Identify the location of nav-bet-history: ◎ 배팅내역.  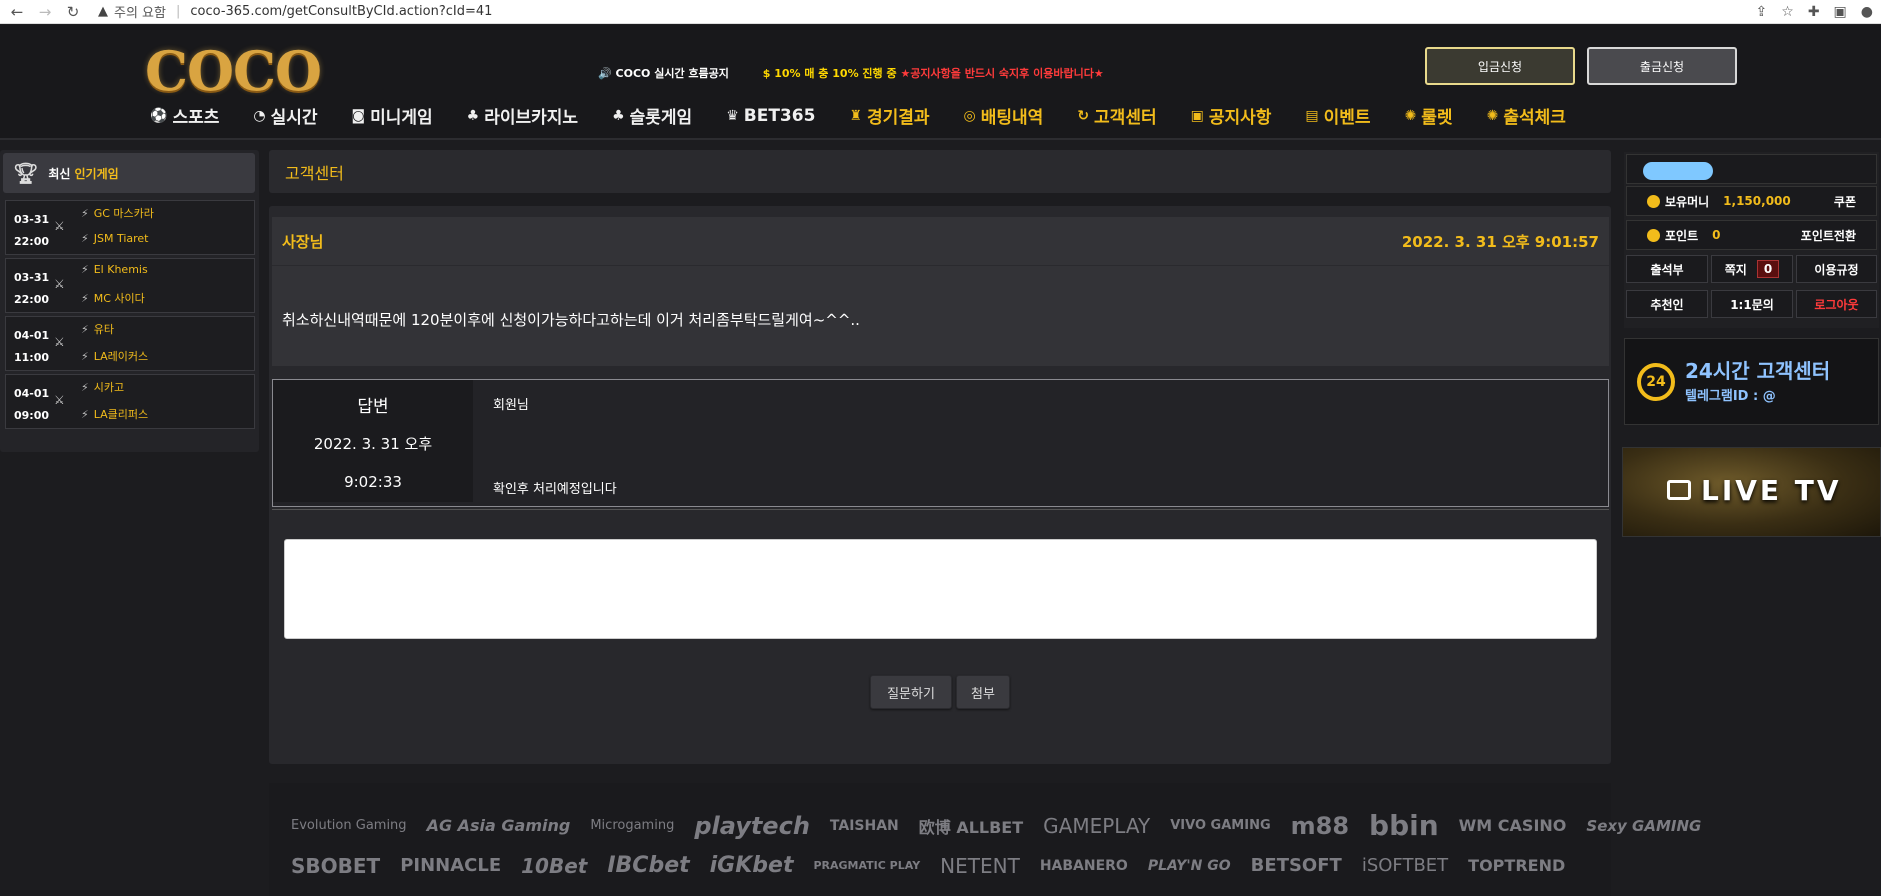
(1004, 116).